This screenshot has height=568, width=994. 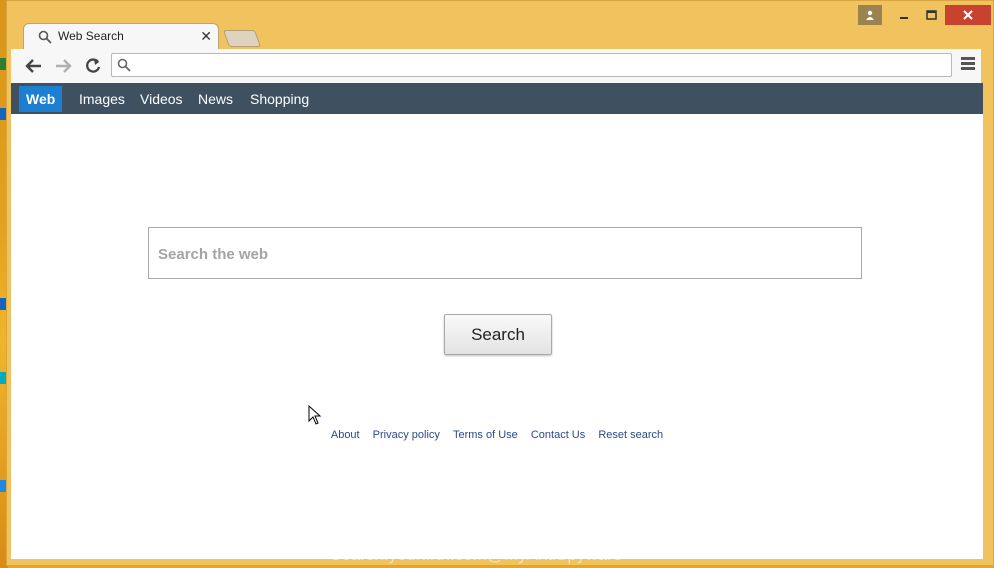 I want to click on footer-link-privacy-policy: Privacy policy, so click(x=406, y=435).